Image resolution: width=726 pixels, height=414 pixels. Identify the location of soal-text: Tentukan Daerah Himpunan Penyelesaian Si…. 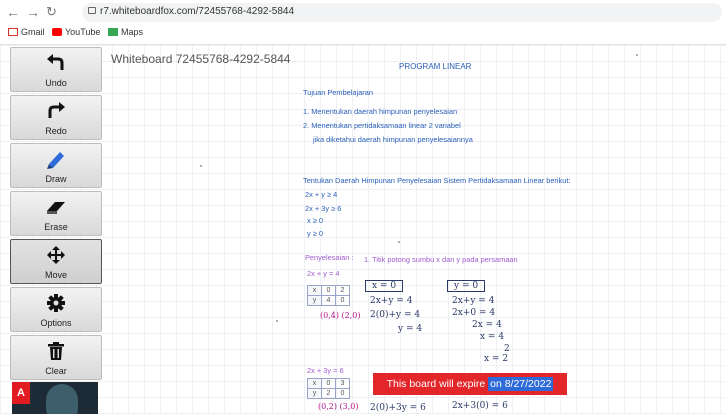
(437, 180).